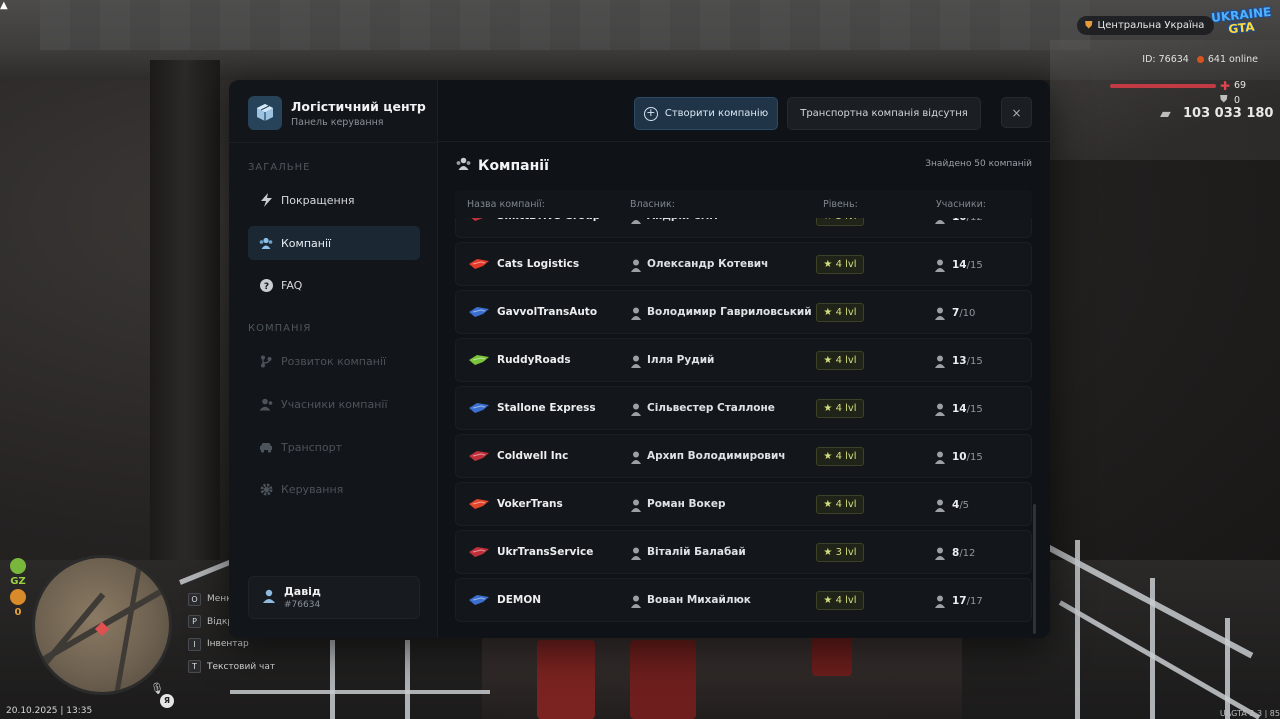 This screenshot has height=719, width=1280. I want to click on online-text: 641 online, so click(1232, 59).